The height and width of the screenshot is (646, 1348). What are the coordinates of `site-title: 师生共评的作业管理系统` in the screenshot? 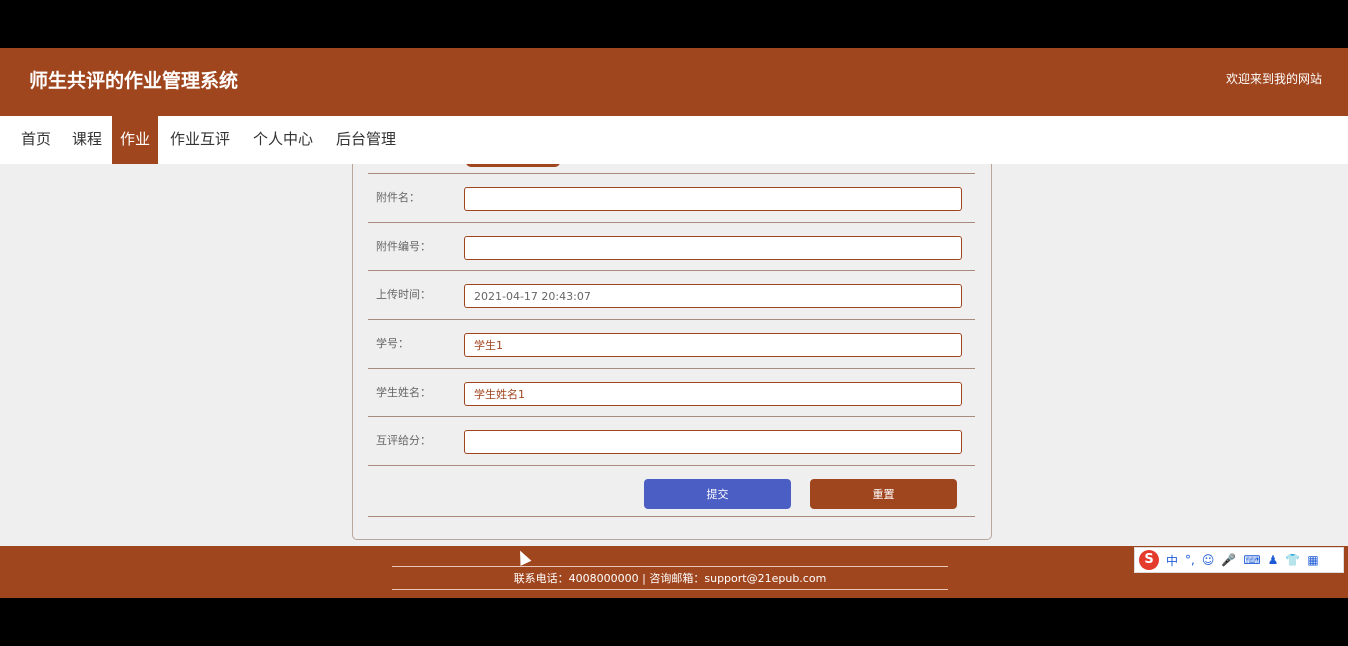 It's located at (134, 81).